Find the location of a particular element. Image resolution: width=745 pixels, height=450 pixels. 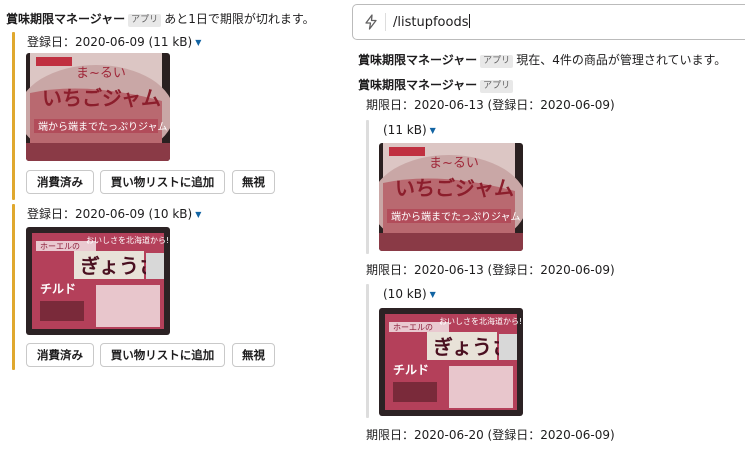

command-text: /listupfoods is located at coordinates (432, 22).